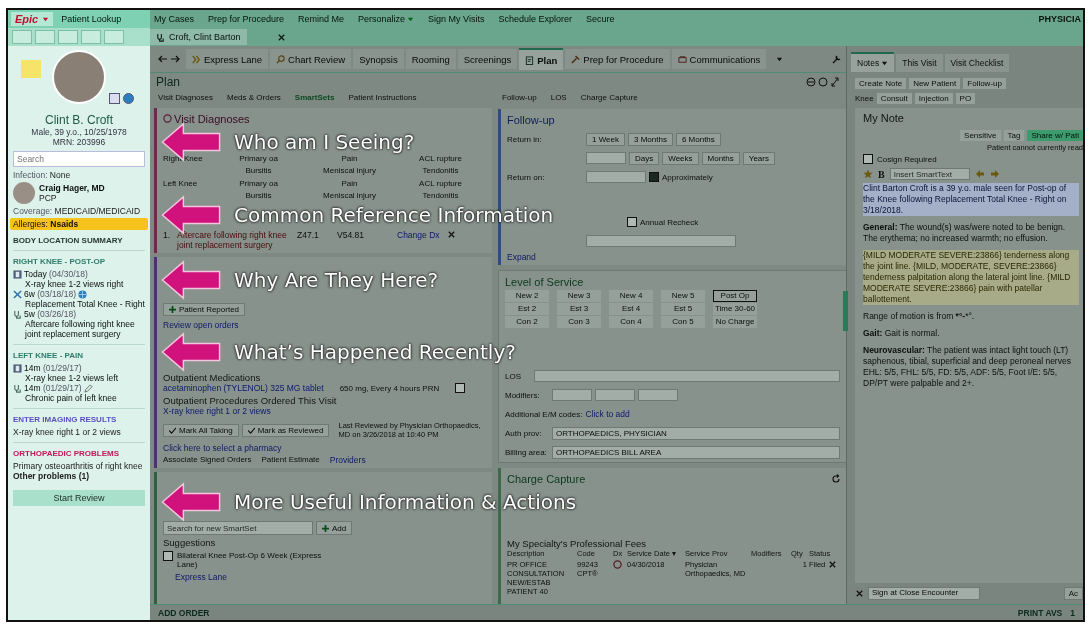 This screenshot has width=1091, height=624. I want to click on card-icon, so click(114, 98).